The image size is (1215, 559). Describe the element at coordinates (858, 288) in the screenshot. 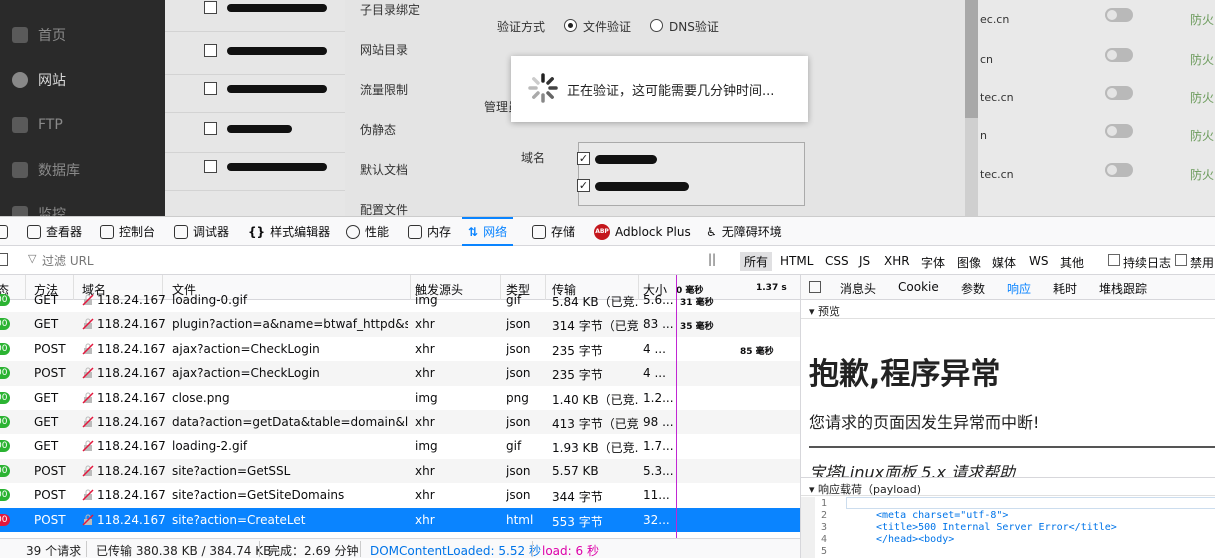

I see `tab-headers: 消息头` at that location.